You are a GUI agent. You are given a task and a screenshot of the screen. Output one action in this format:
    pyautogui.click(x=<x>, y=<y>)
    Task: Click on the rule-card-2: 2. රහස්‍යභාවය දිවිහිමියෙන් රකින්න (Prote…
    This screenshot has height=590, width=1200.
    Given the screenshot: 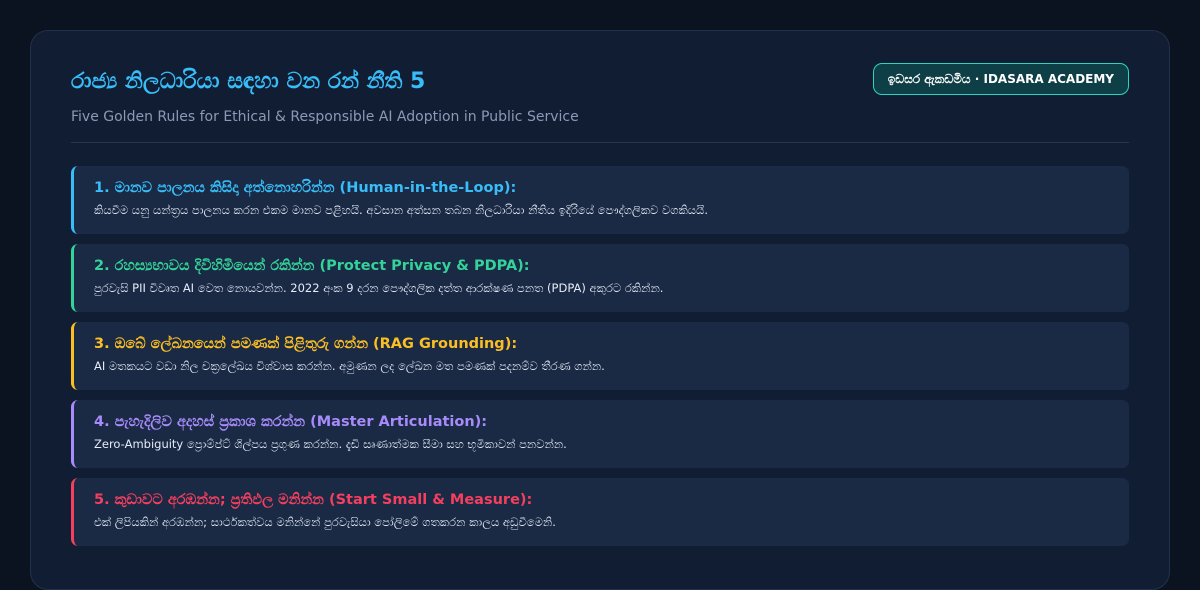 What is the action you would take?
    pyautogui.click(x=600, y=278)
    